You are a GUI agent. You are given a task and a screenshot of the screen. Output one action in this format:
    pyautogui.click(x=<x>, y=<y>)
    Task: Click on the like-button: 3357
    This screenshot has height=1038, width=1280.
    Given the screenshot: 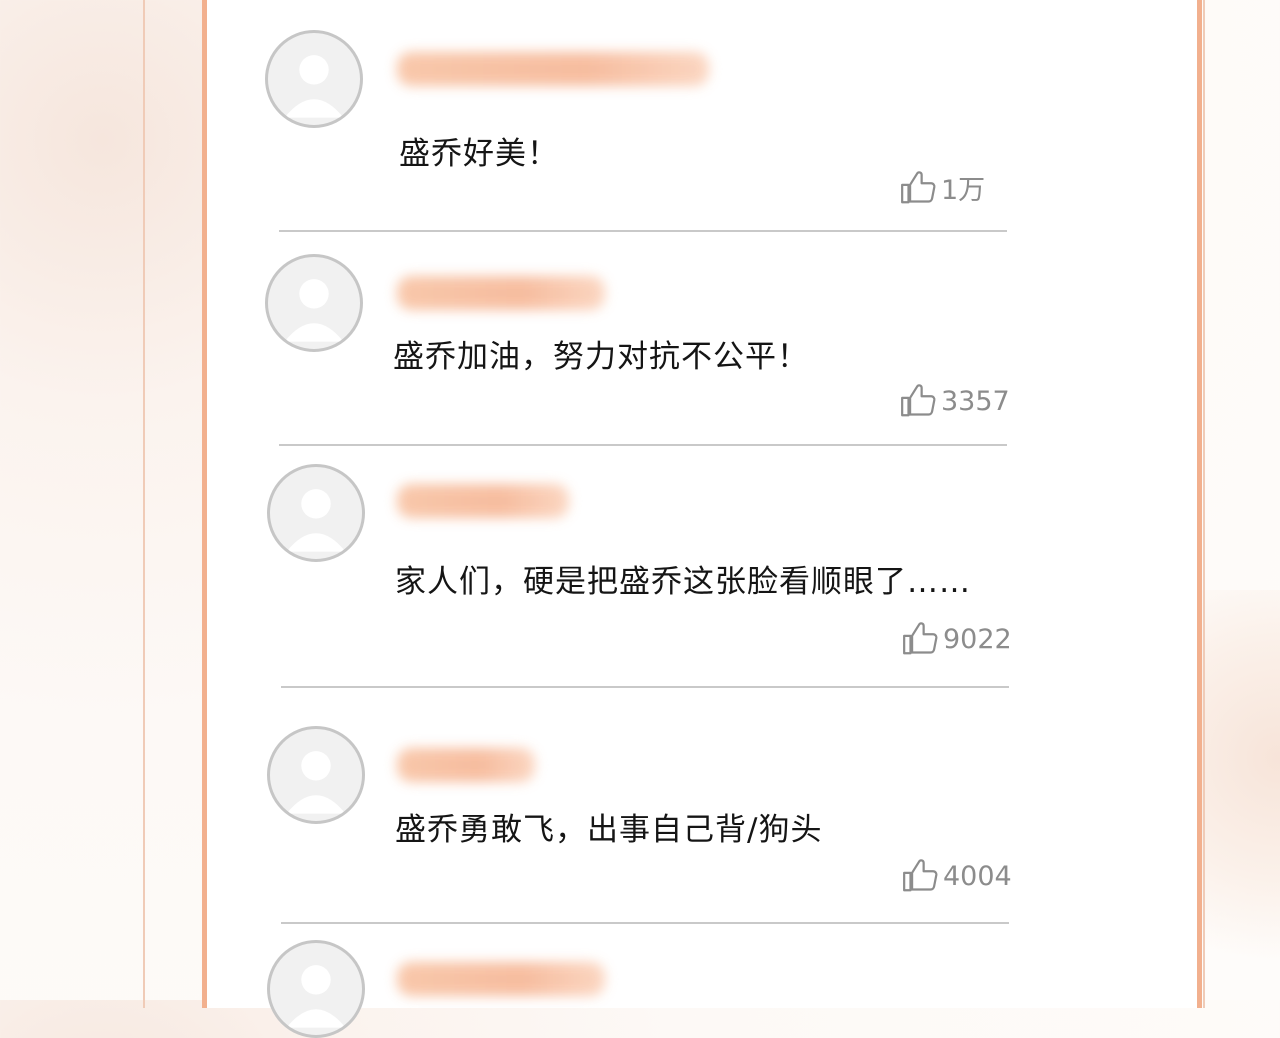 What is the action you would take?
    pyautogui.click(x=954, y=401)
    